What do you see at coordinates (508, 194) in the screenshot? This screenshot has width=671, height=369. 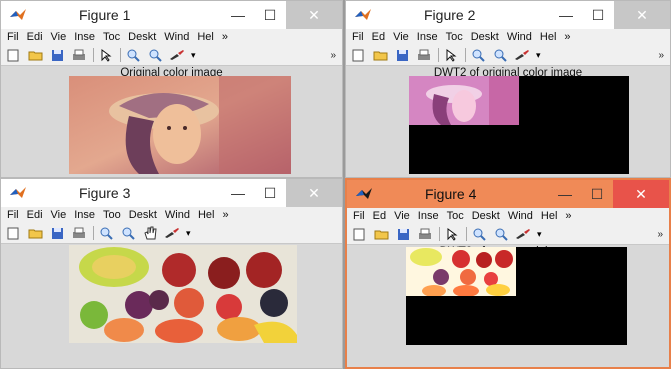 I see `title-bar: Figure 4 — ☐ ✕` at bounding box center [508, 194].